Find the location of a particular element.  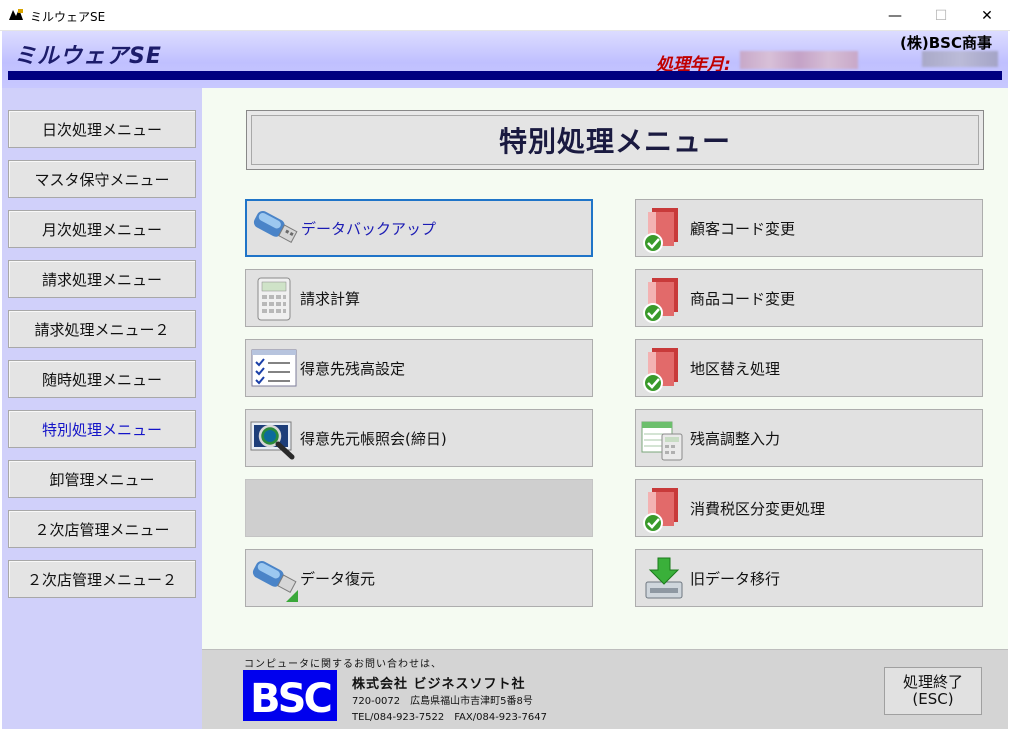

minimize-button: — is located at coordinates (895, 15).